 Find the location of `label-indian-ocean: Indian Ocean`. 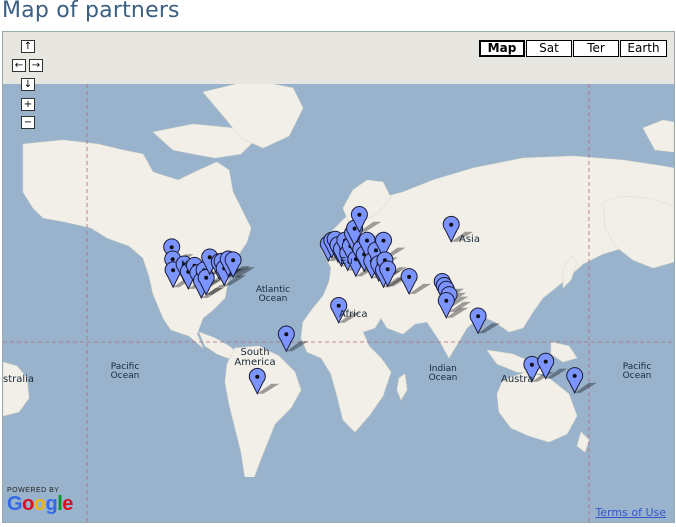

label-indian-ocean: Indian Ocean is located at coordinates (443, 373).